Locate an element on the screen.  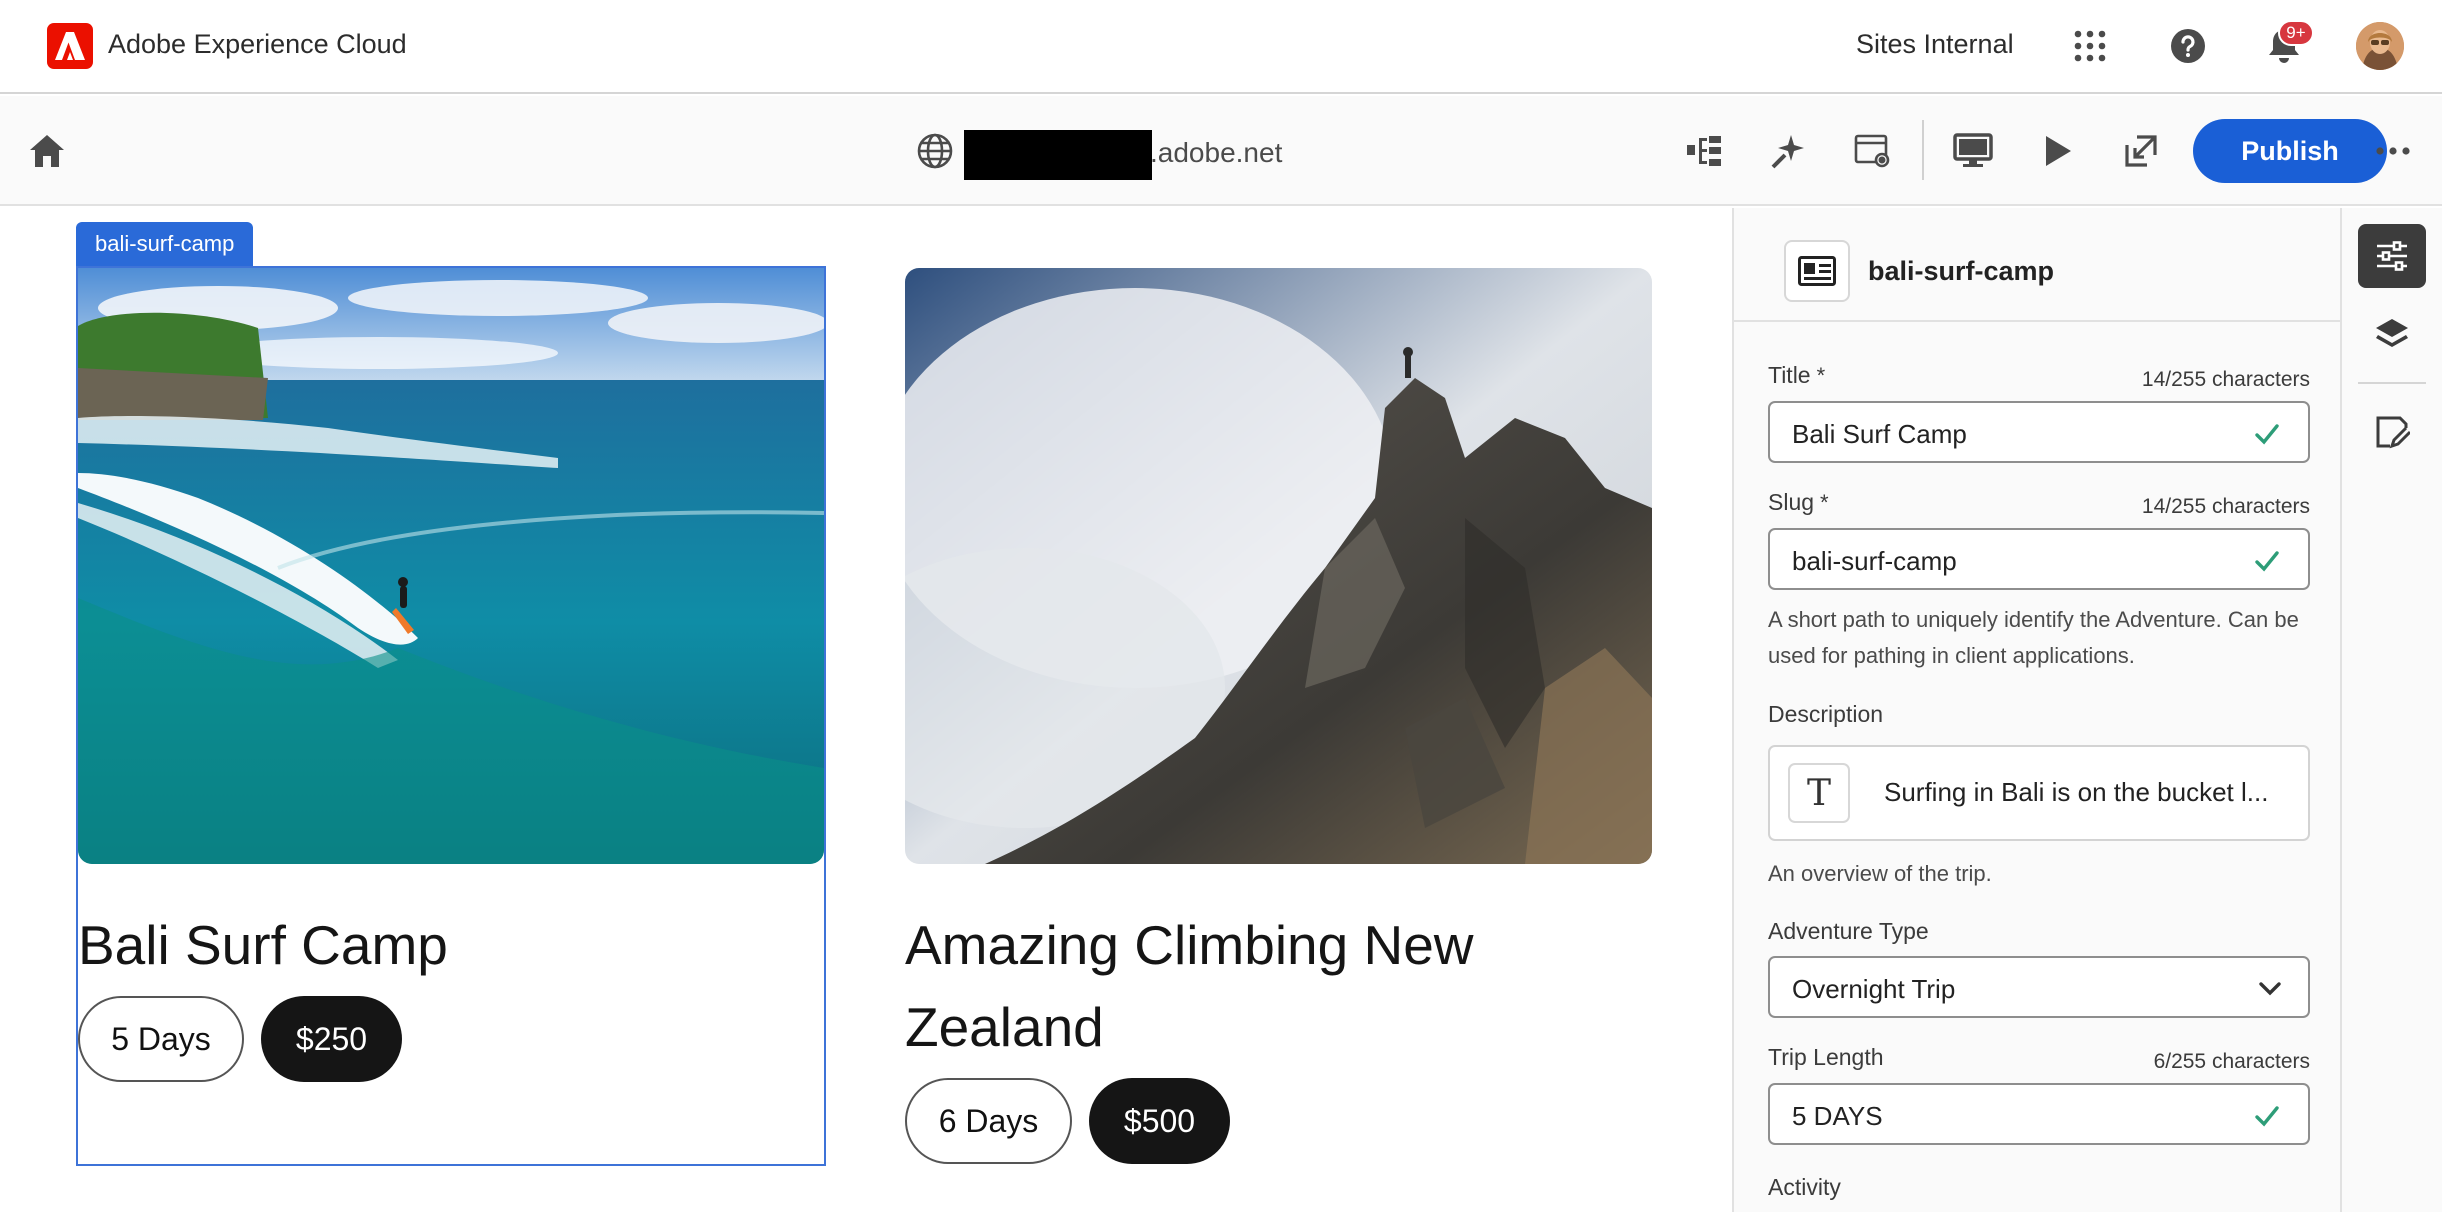
chevron-down-icon is located at coordinates (2270, 989).